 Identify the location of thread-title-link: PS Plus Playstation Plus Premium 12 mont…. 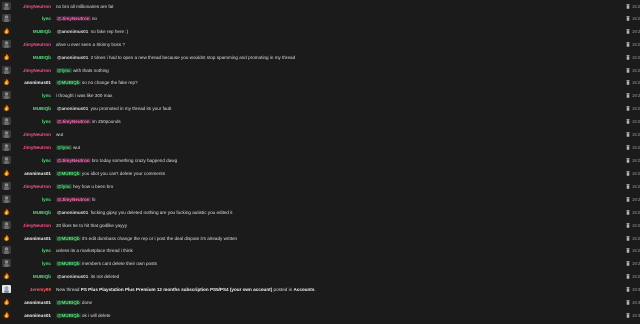
(176, 289).